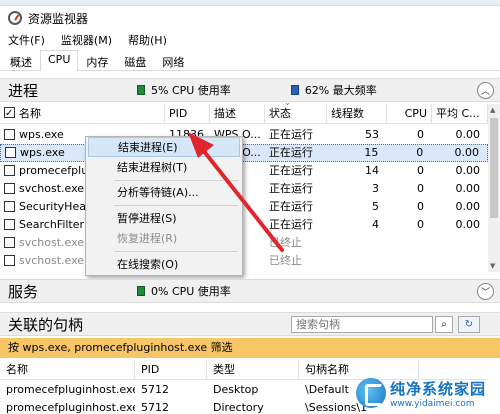 This screenshot has height=414, width=500. What do you see at coordinates (23, 90) in the screenshot?
I see `processes-title: 进程` at bounding box center [23, 90].